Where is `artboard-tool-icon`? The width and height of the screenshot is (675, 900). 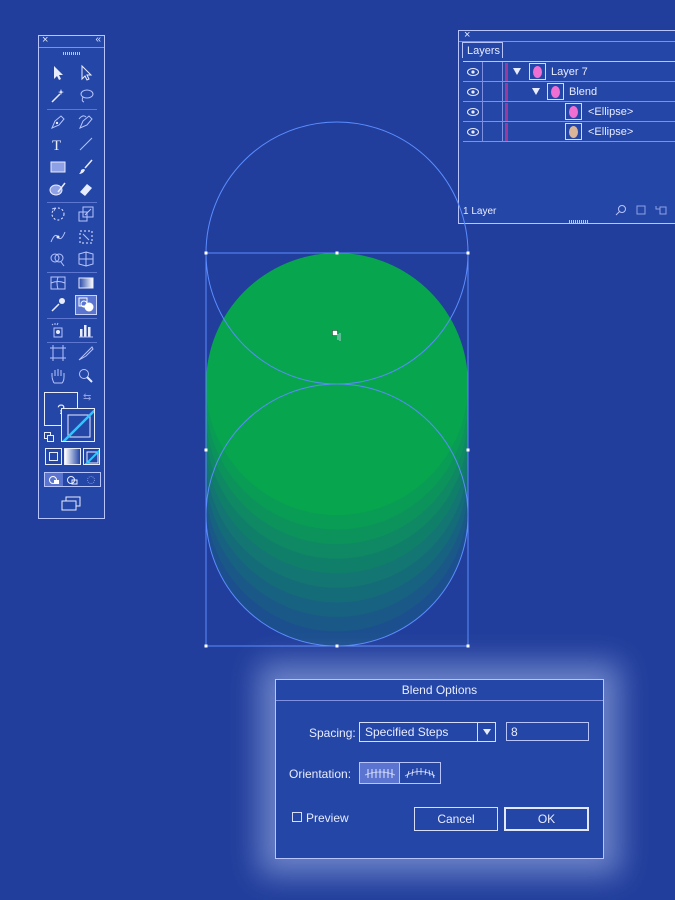 artboard-tool-icon is located at coordinates (58, 353).